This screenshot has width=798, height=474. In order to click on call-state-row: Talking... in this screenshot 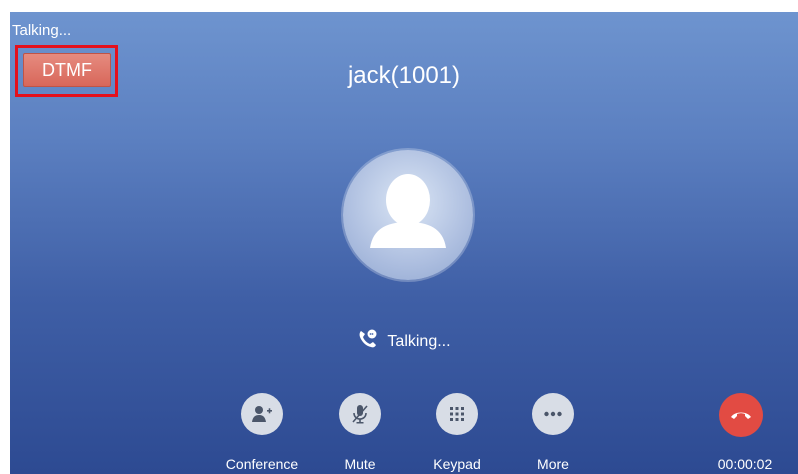, I will do `click(404, 341)`.